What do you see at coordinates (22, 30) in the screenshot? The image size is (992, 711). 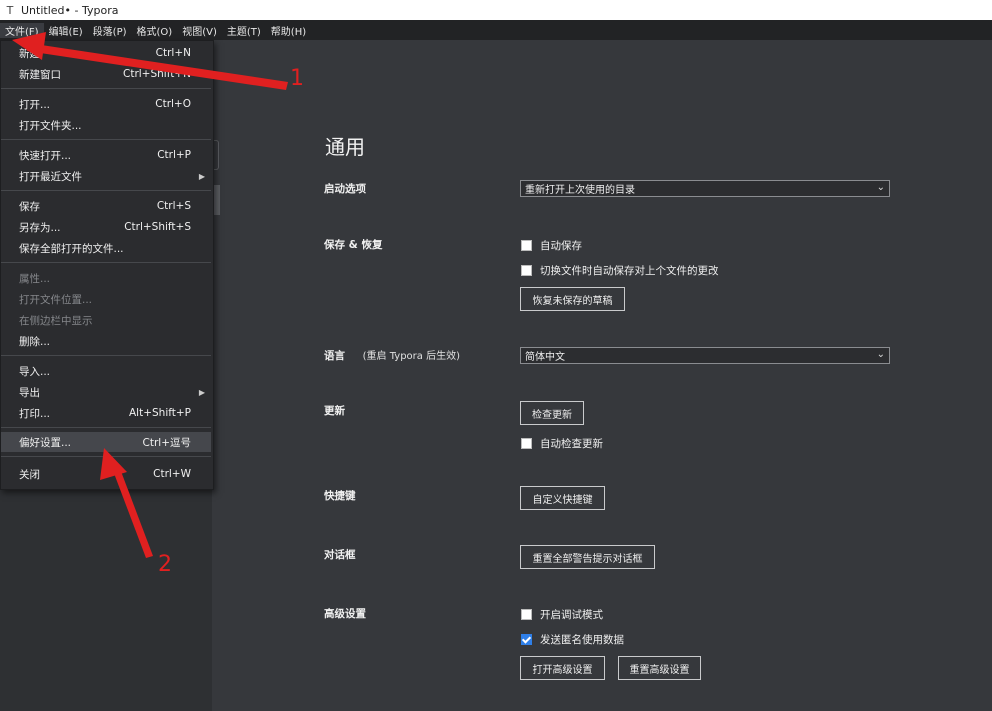 I see `menu-file: 文件(F)` at bounding box center [22, 30].